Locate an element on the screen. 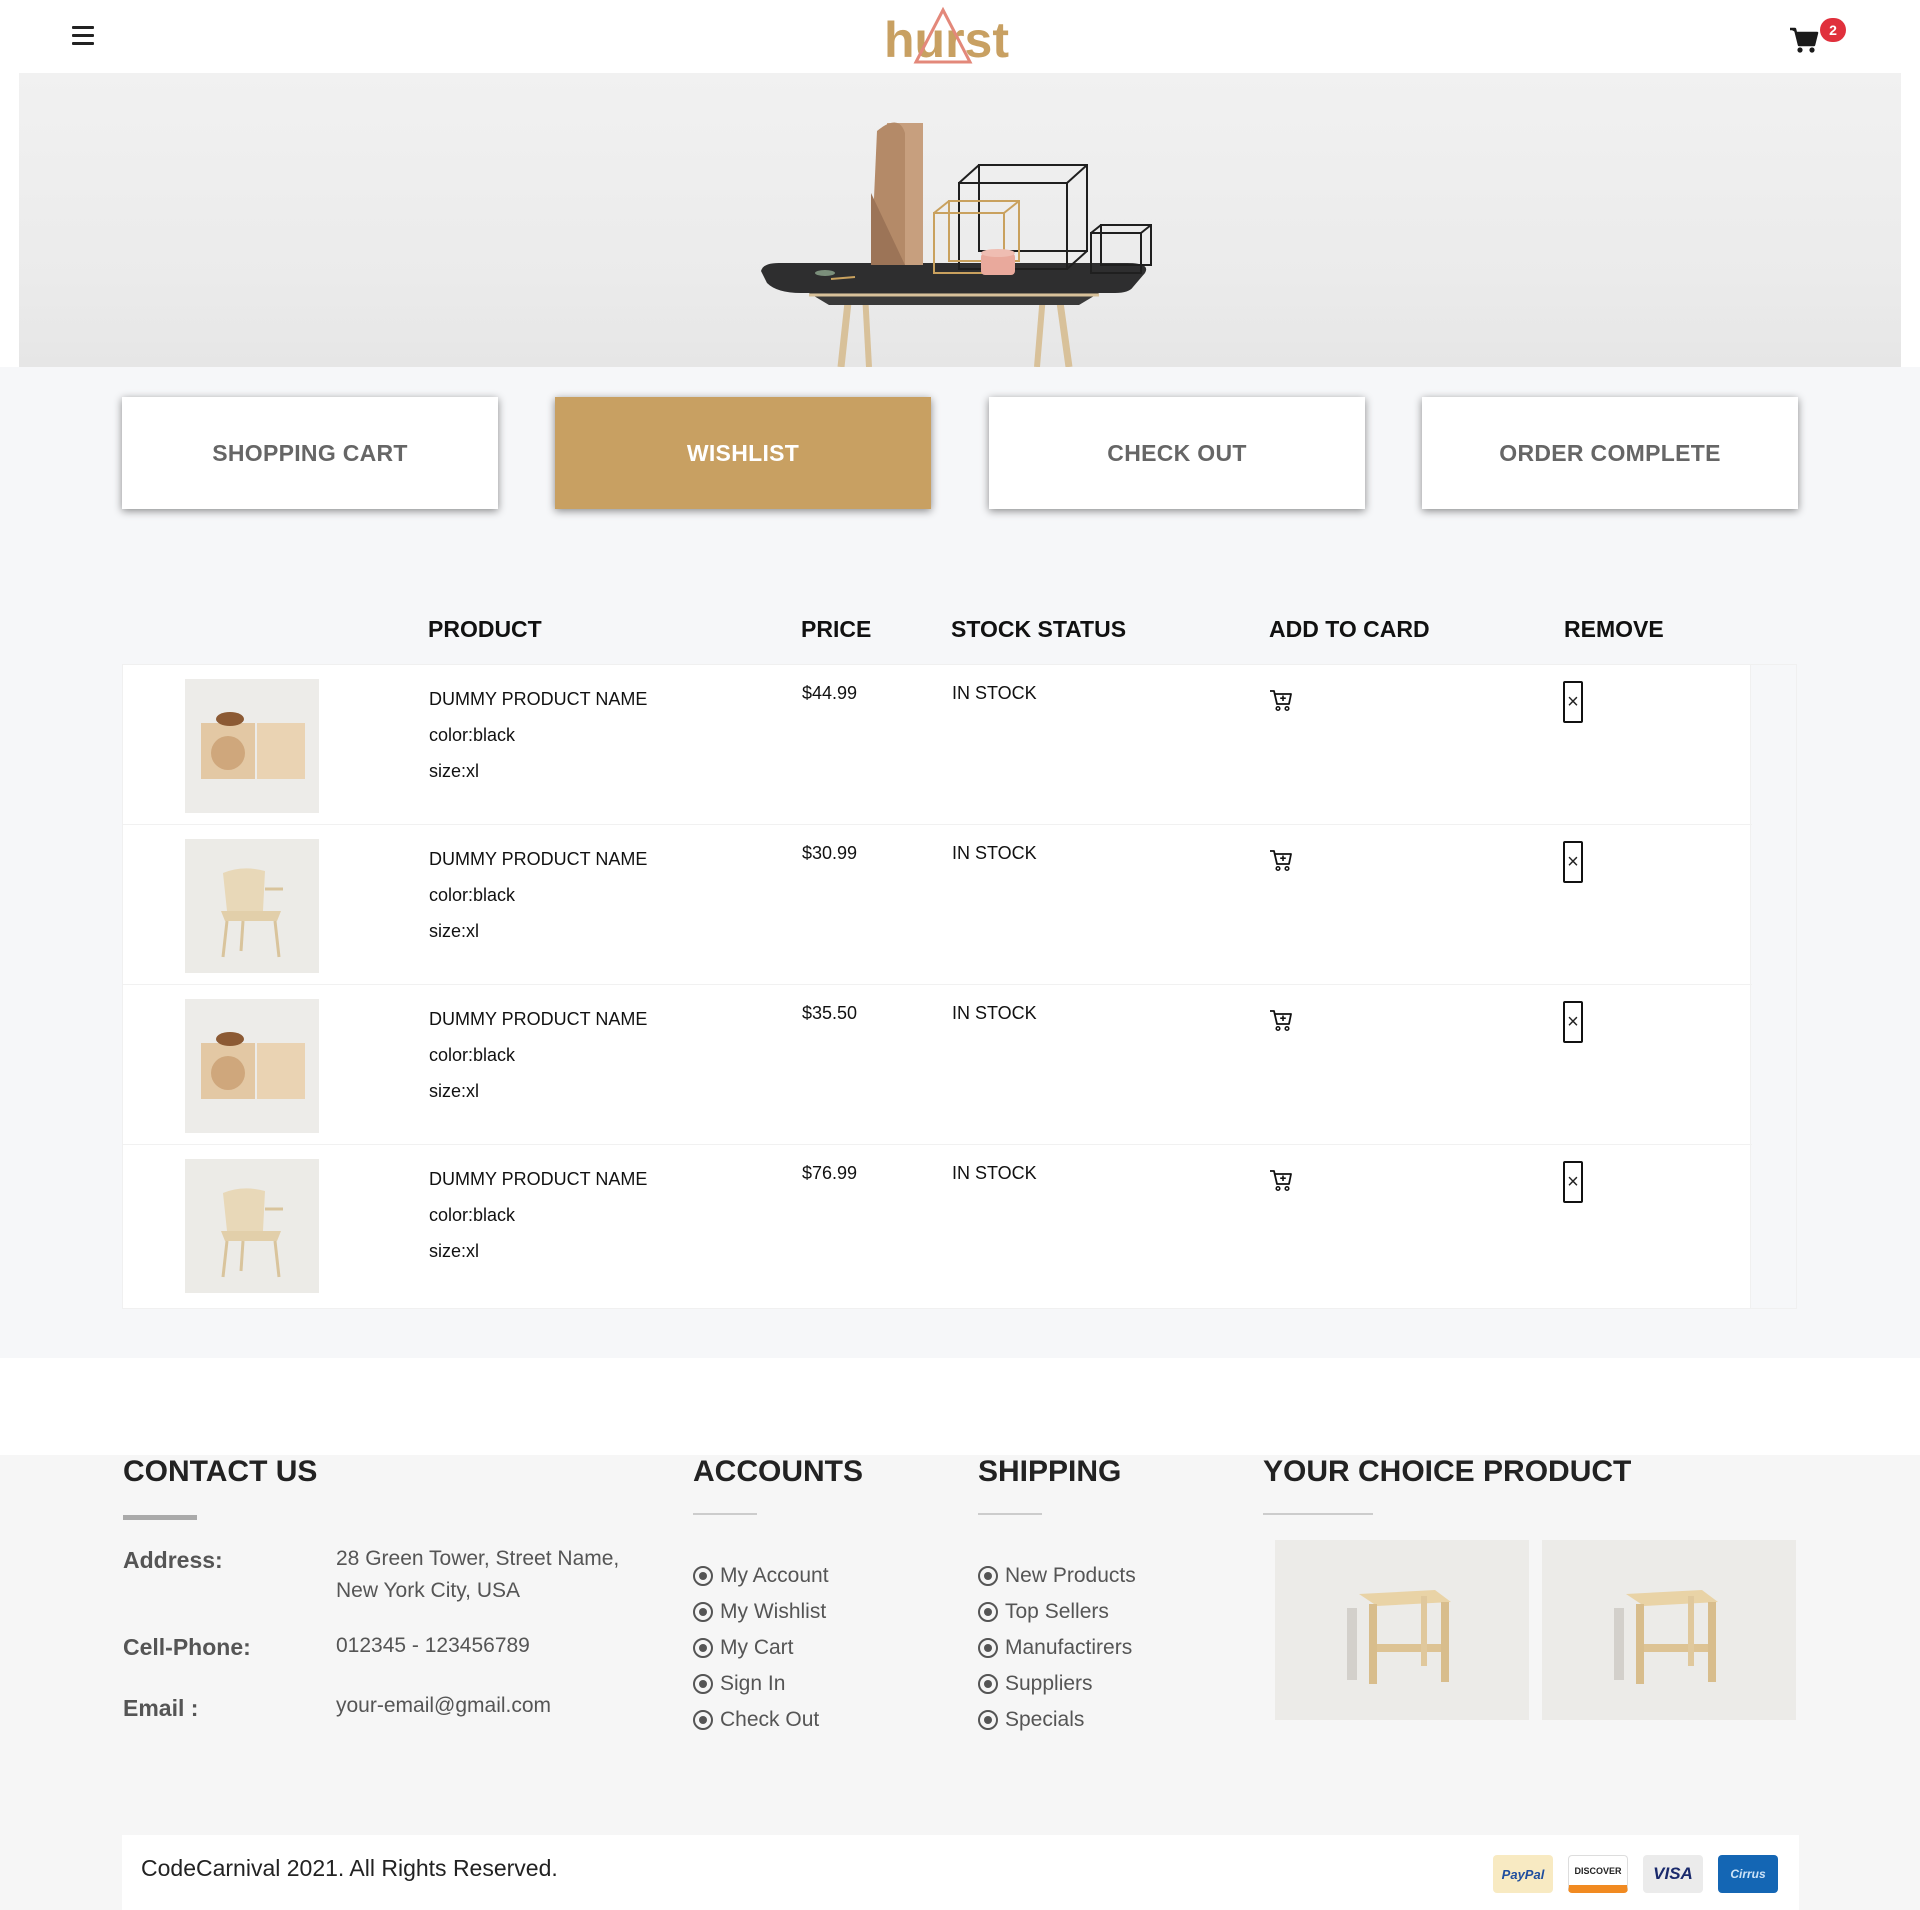 The height and width of the screenshot is (1910, 1920). cell-phone-value: 012345 - 123456789 is located at coordinates (433, 1646).